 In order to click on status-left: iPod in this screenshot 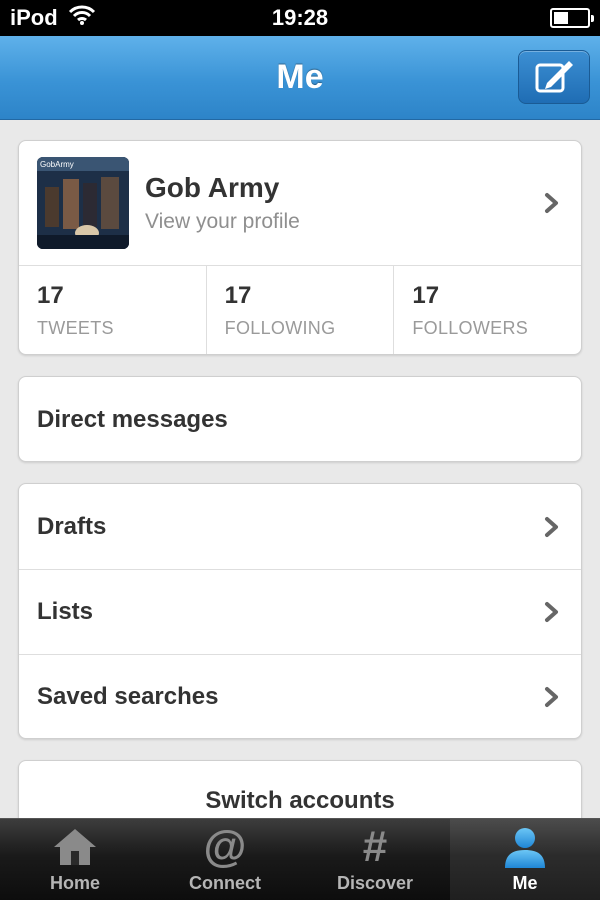, I will do `click(53, 18)`.